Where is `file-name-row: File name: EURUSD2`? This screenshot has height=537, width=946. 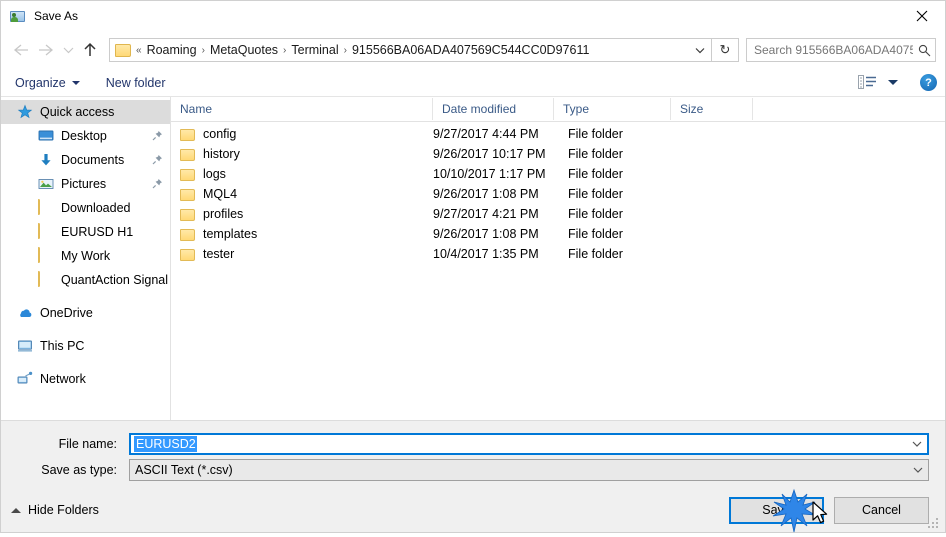 file-name-row: File name: EURUSD2 is located at coordinates (473, 444).